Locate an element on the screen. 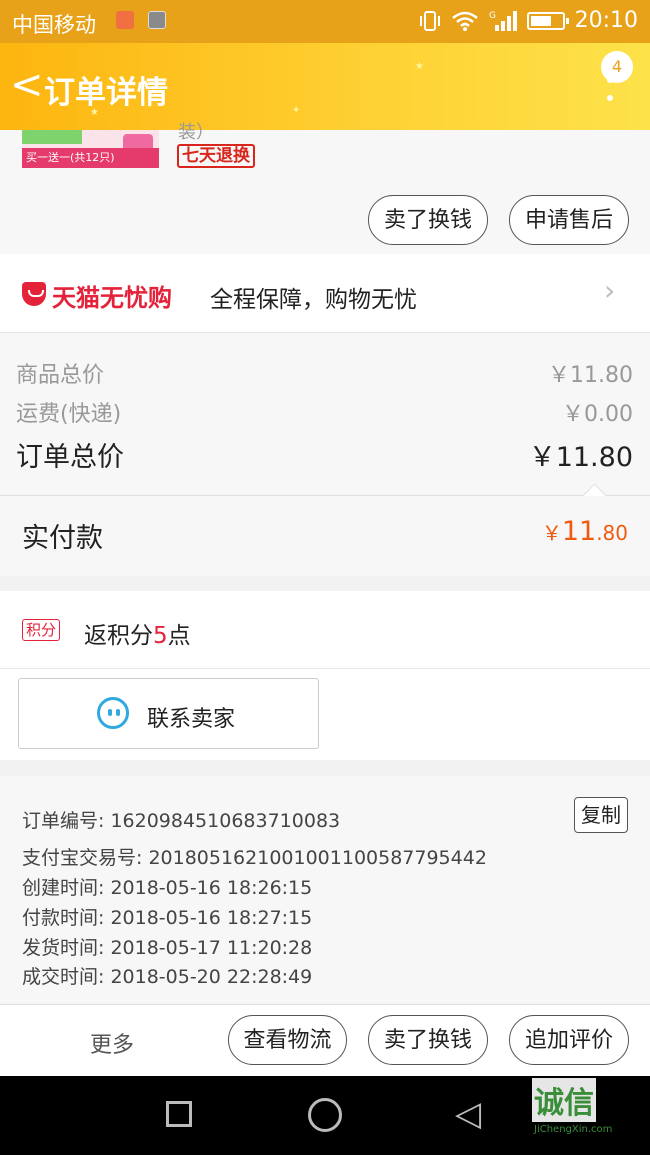 This screenshot has height=1155, width=650. notification-badge: 4 is located at coordinates (617, 67).